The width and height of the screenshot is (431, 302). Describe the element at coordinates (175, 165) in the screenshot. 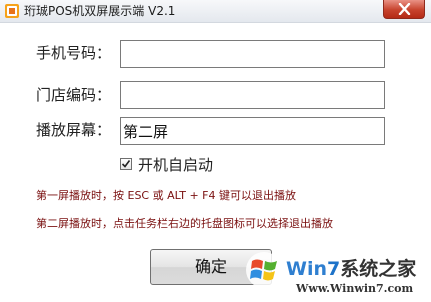

I see `autostart-label: 开机自启动` at that location.